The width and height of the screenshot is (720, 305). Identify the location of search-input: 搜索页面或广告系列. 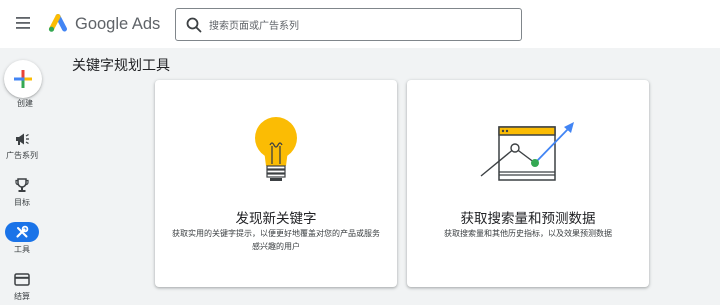
(348, 24).